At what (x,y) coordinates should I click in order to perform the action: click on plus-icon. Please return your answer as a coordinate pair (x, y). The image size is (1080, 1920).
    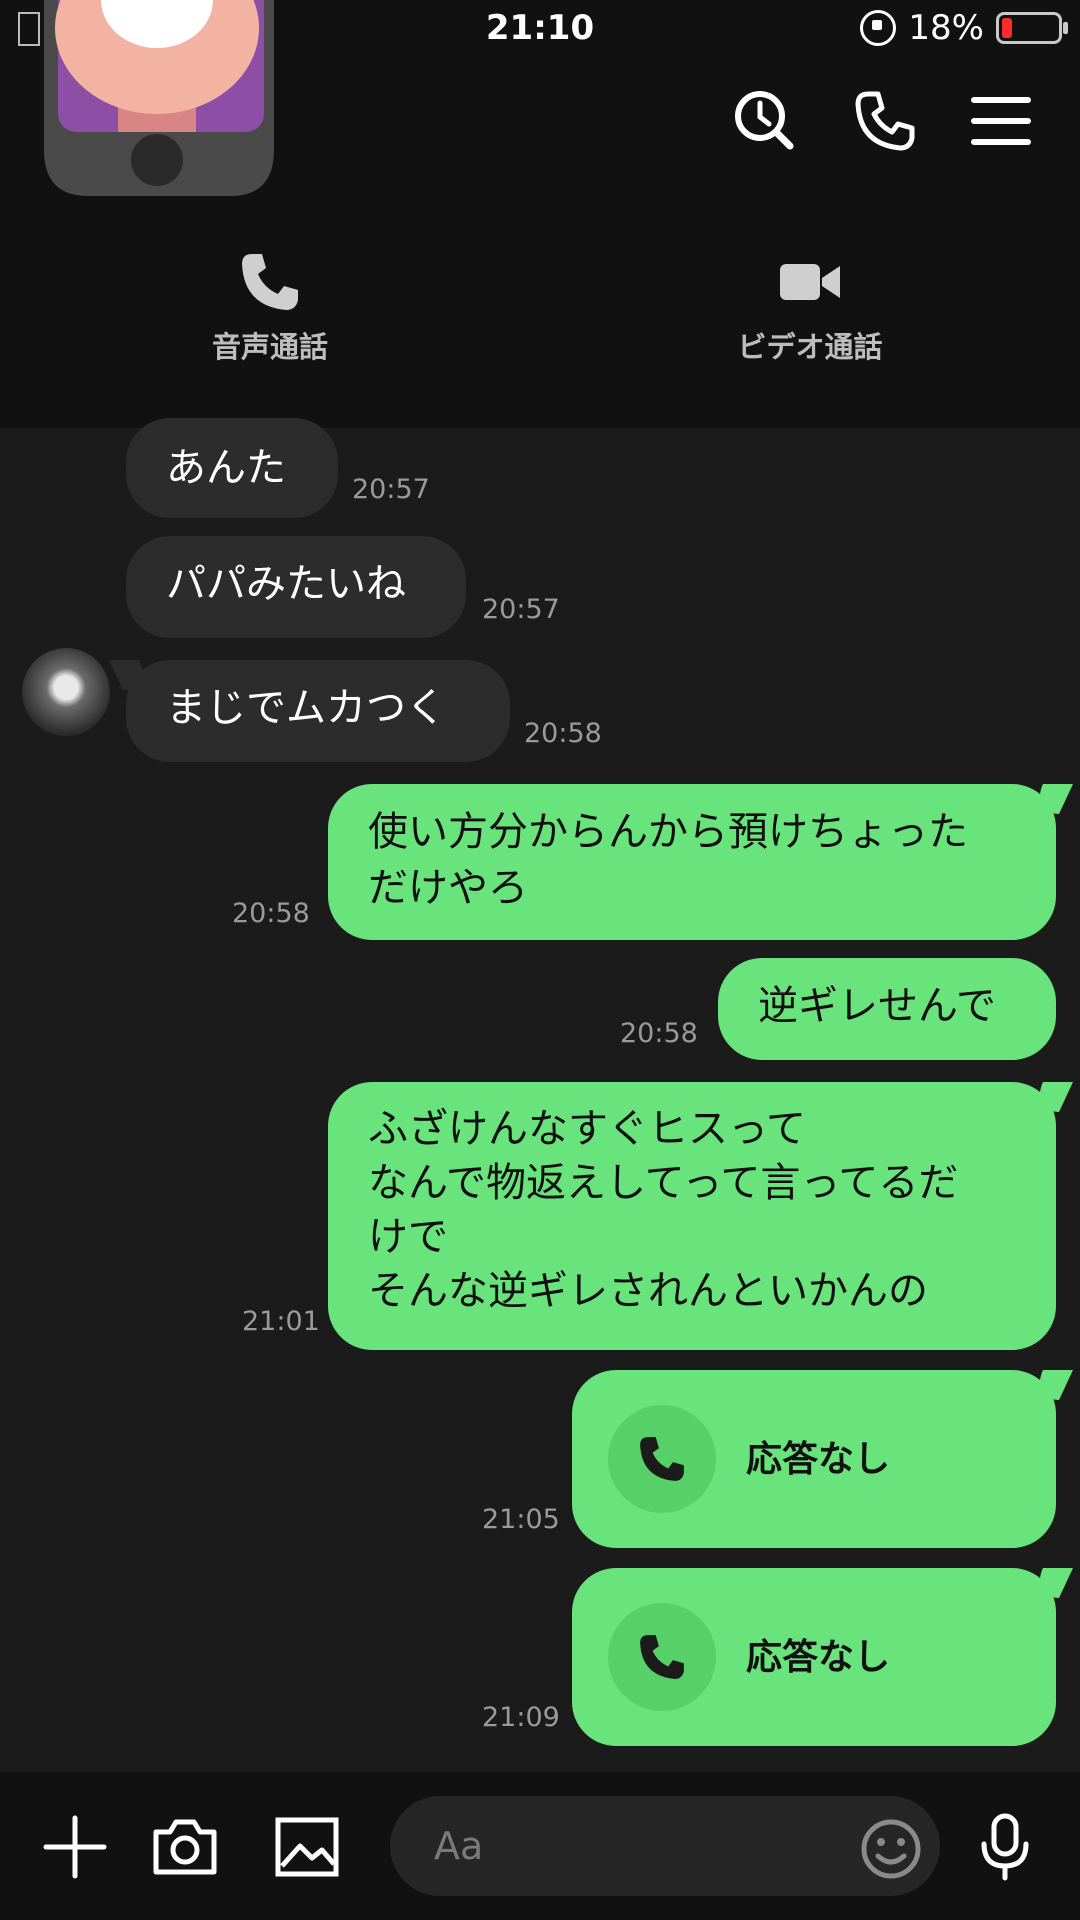
    Looking at the image, I should click on (75, 1847).